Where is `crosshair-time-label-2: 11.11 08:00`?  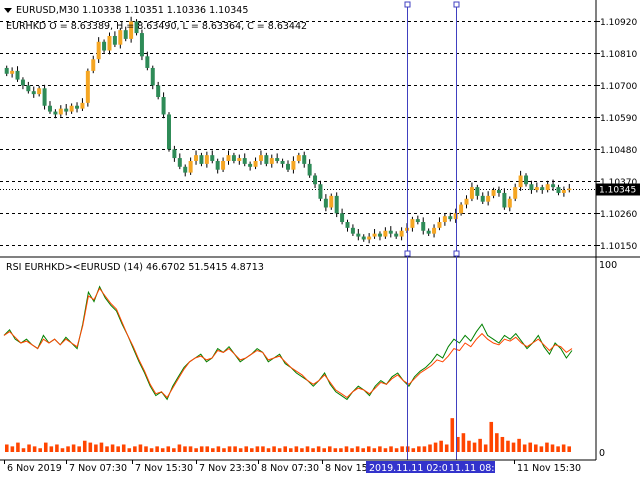 crosshair-time-label-2: 11.11 08:00 is located at coordinates (478, 468).